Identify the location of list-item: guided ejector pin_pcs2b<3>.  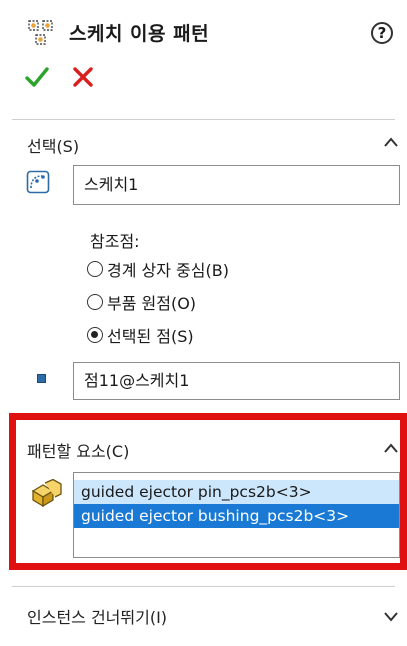
(236, 492).